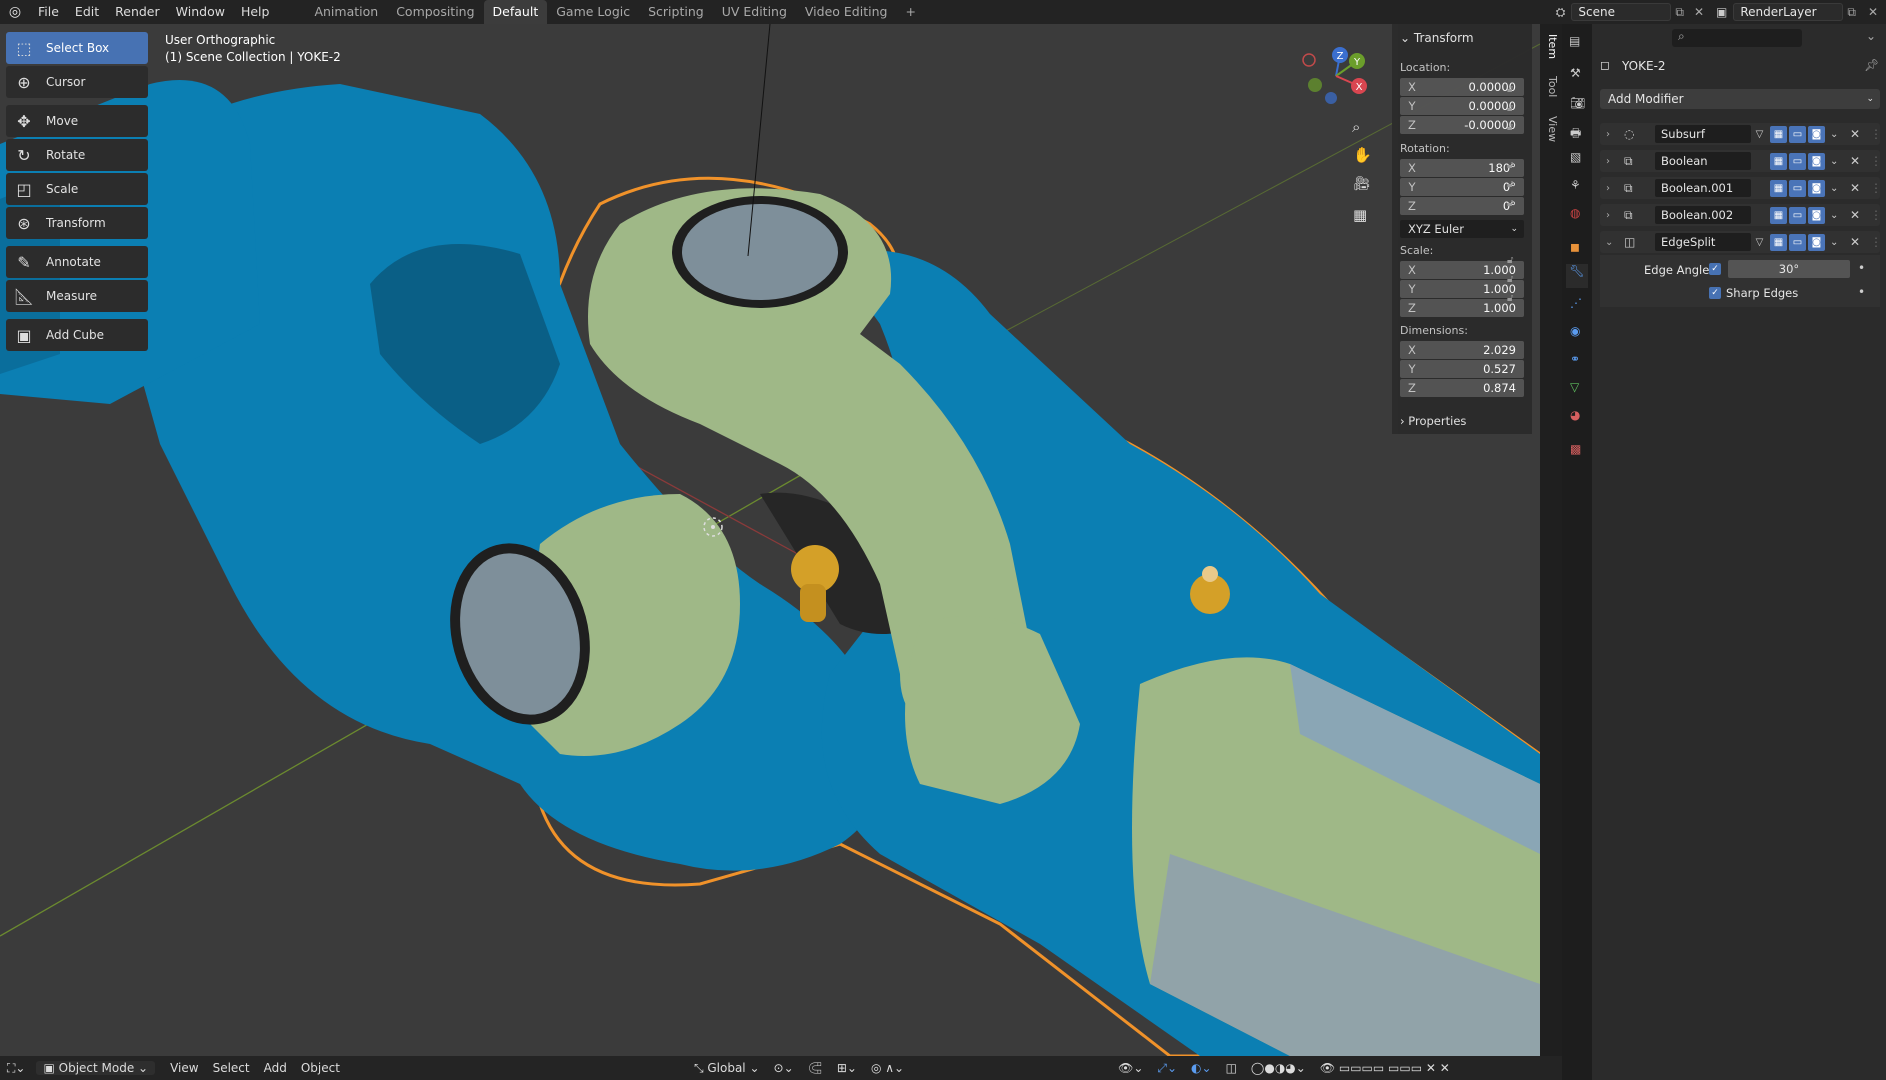  Describe the element at coordinates (435, 12) in the screenshot. I see `tab-compositing: Compositing` at that location.